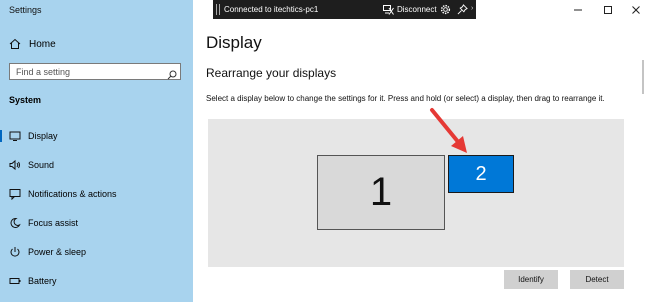 The image size is (650, 302). Describe the element at coordinates (472, 8) in the screenshot. I see `chevron-right-icon: ›` at that location.